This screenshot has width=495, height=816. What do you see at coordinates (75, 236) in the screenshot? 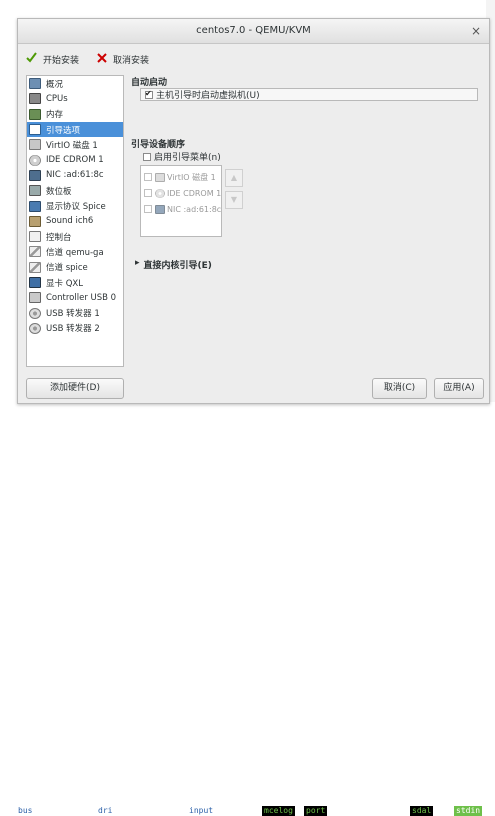
I see `sidebar-item-console: 控制台` at bounding box center [75, 236].